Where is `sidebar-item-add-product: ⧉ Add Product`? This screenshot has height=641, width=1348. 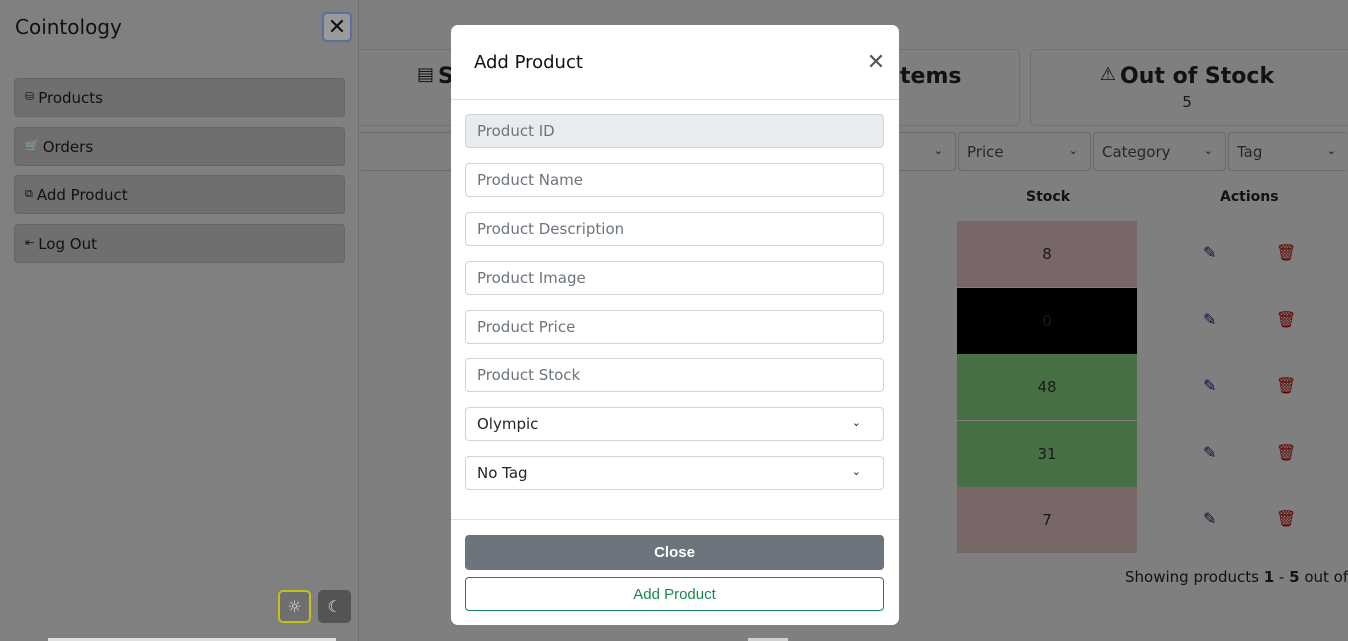 sidebar-item-add-product: ⧉ Add Product is located at coordinates (179, 194).